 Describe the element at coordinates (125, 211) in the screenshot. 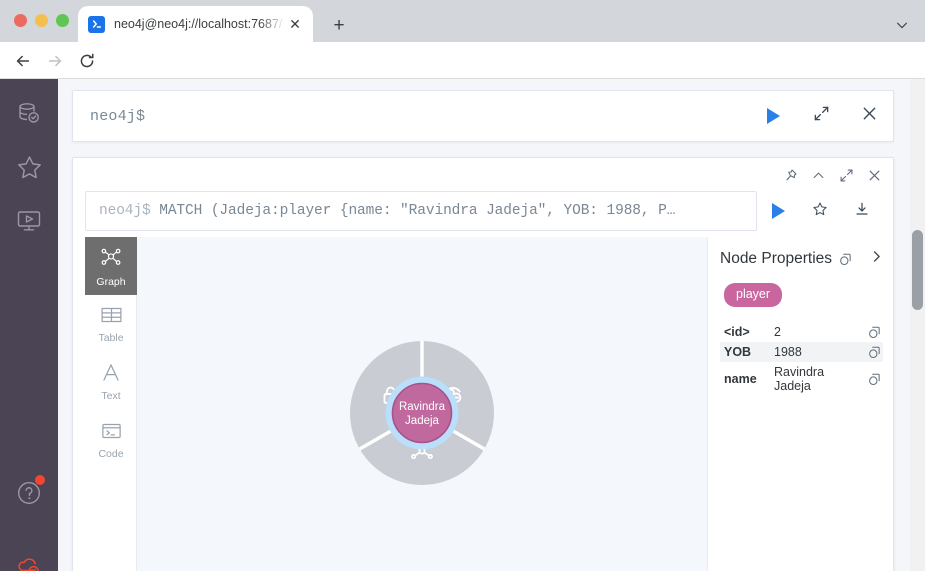

I see `query-prompt-prefix: neo4j$` at that location.